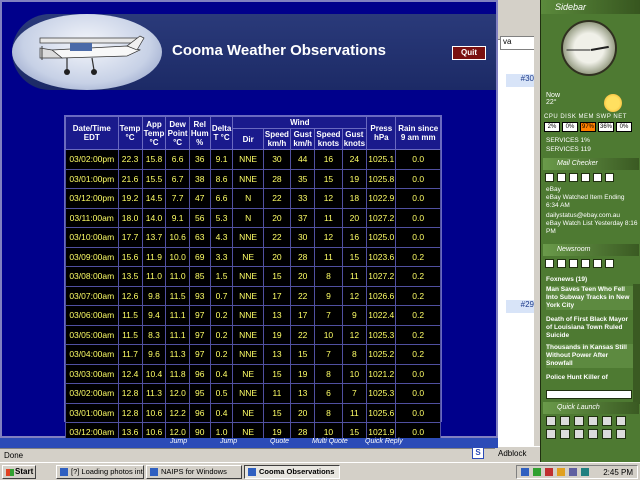  What do you see at coordinates (591, 250) in the screenshot?
I see `newsroom-header: Newsroom` at bounding box center [591, 250].